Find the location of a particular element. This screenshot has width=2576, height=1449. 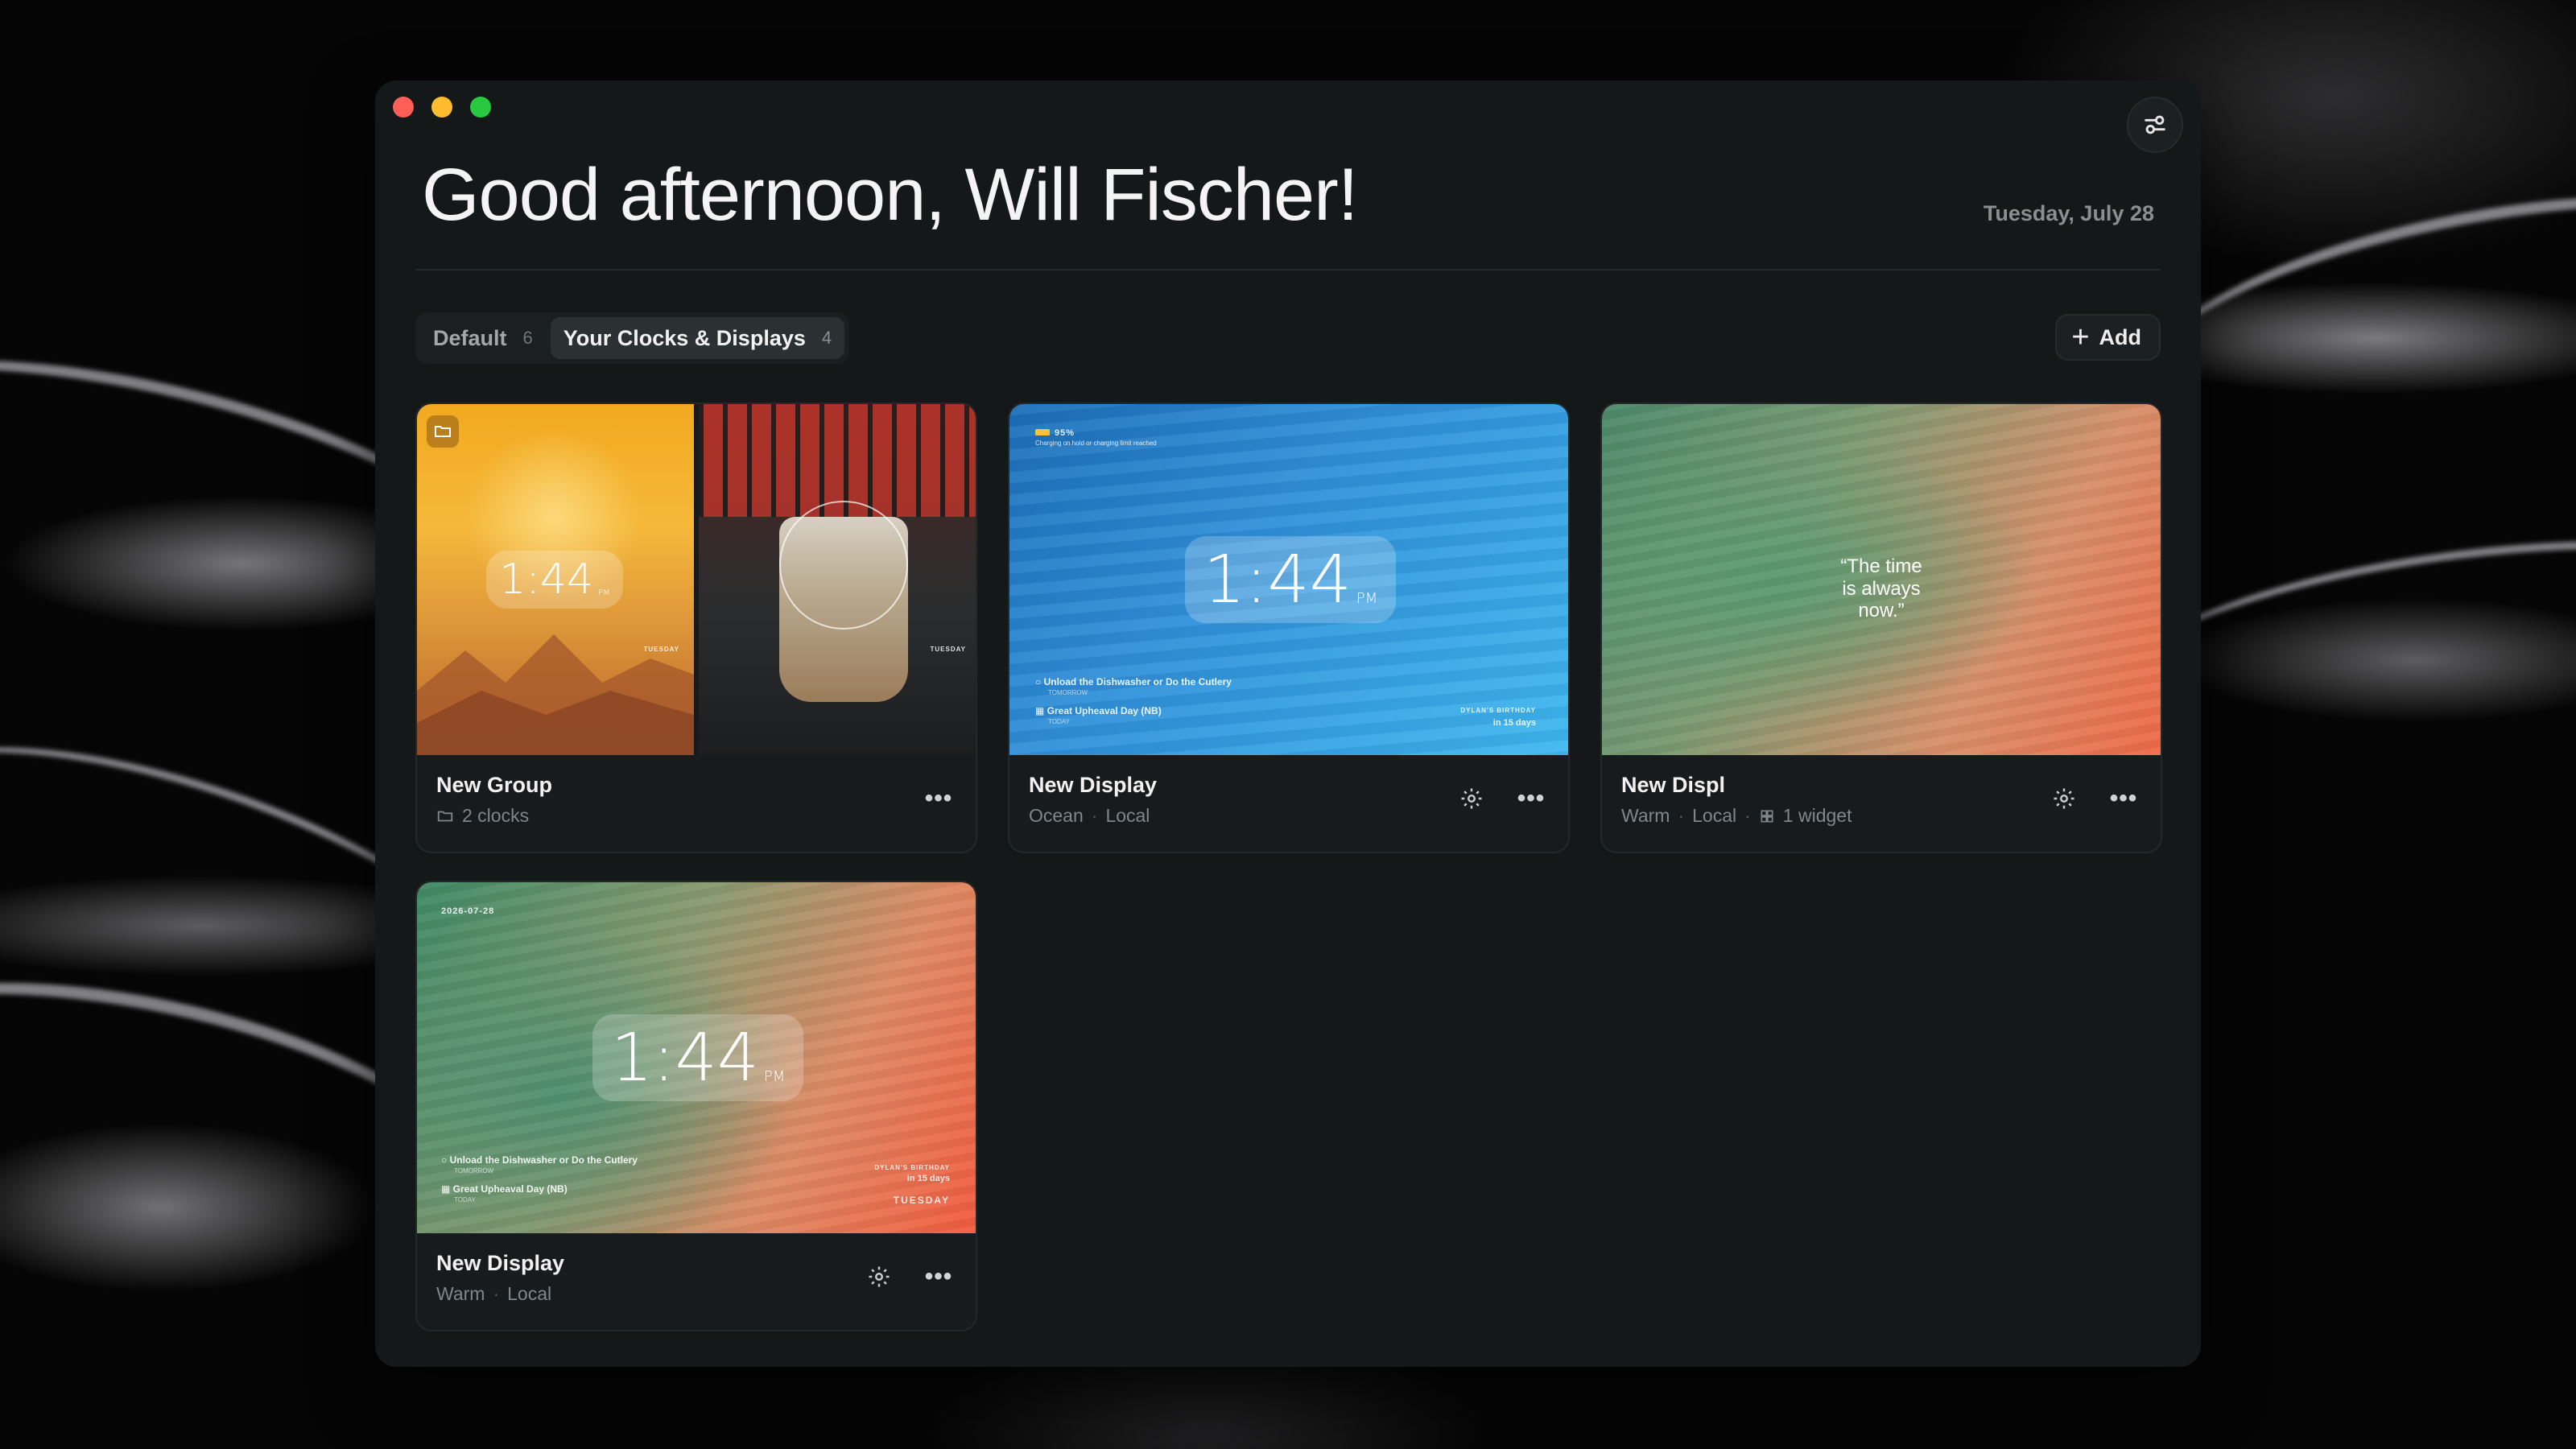

tab-label: Your Clocks & Displays is located at coordinates (684, 337).